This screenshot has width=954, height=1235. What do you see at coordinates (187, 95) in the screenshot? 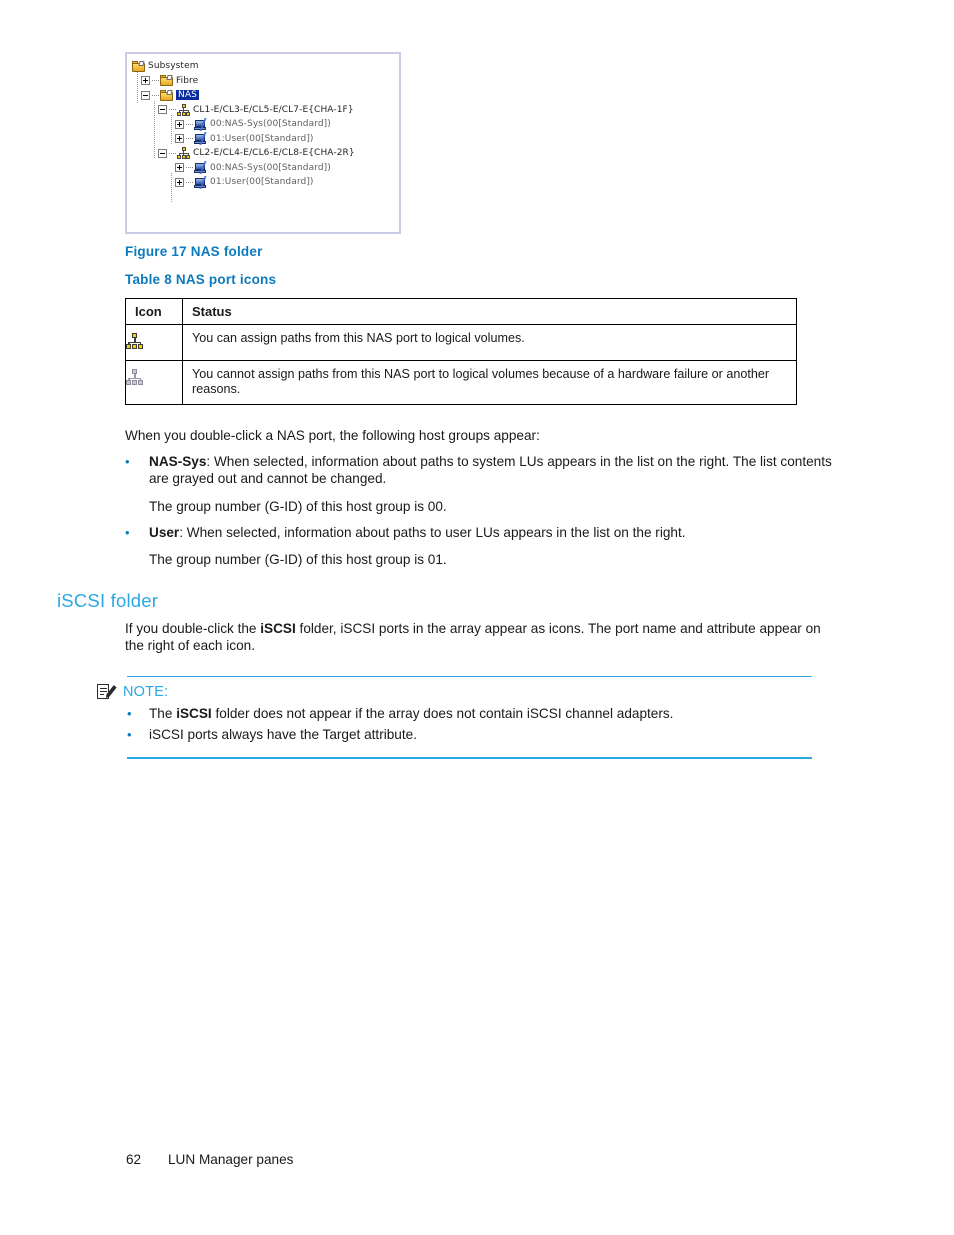
I see `tree-item-label: NAS` at bounding box center [187, 95].